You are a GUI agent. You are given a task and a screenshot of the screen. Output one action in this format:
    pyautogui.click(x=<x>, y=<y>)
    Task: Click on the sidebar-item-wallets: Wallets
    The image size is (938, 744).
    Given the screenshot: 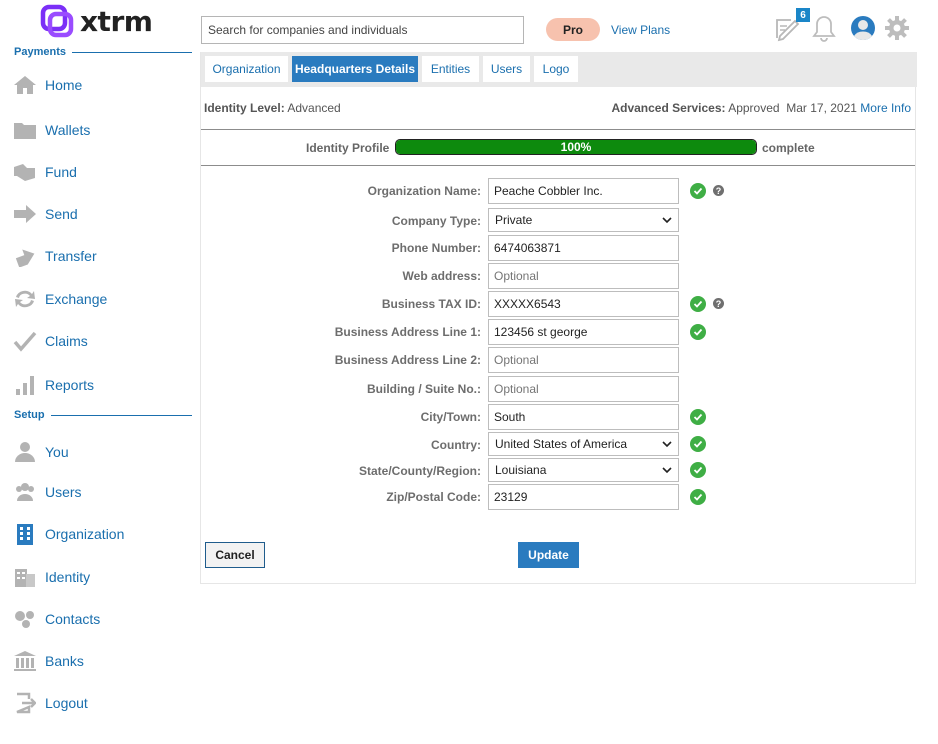 What is the action you would take?
    pyautogui.click(x=51, y=130)
    